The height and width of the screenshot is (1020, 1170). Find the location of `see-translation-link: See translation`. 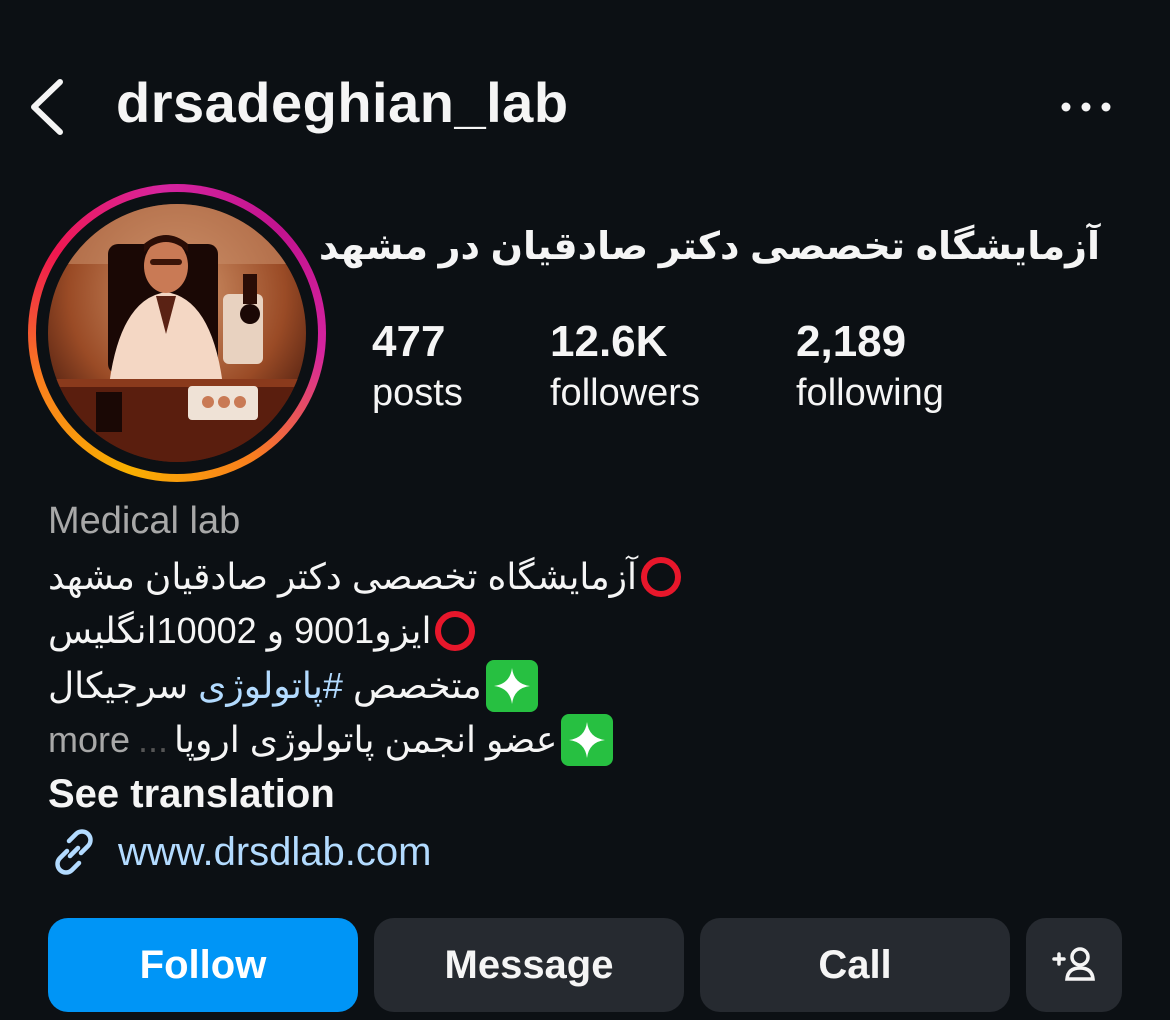

see-translation-link: See translation is located at coordinates (191, 794).